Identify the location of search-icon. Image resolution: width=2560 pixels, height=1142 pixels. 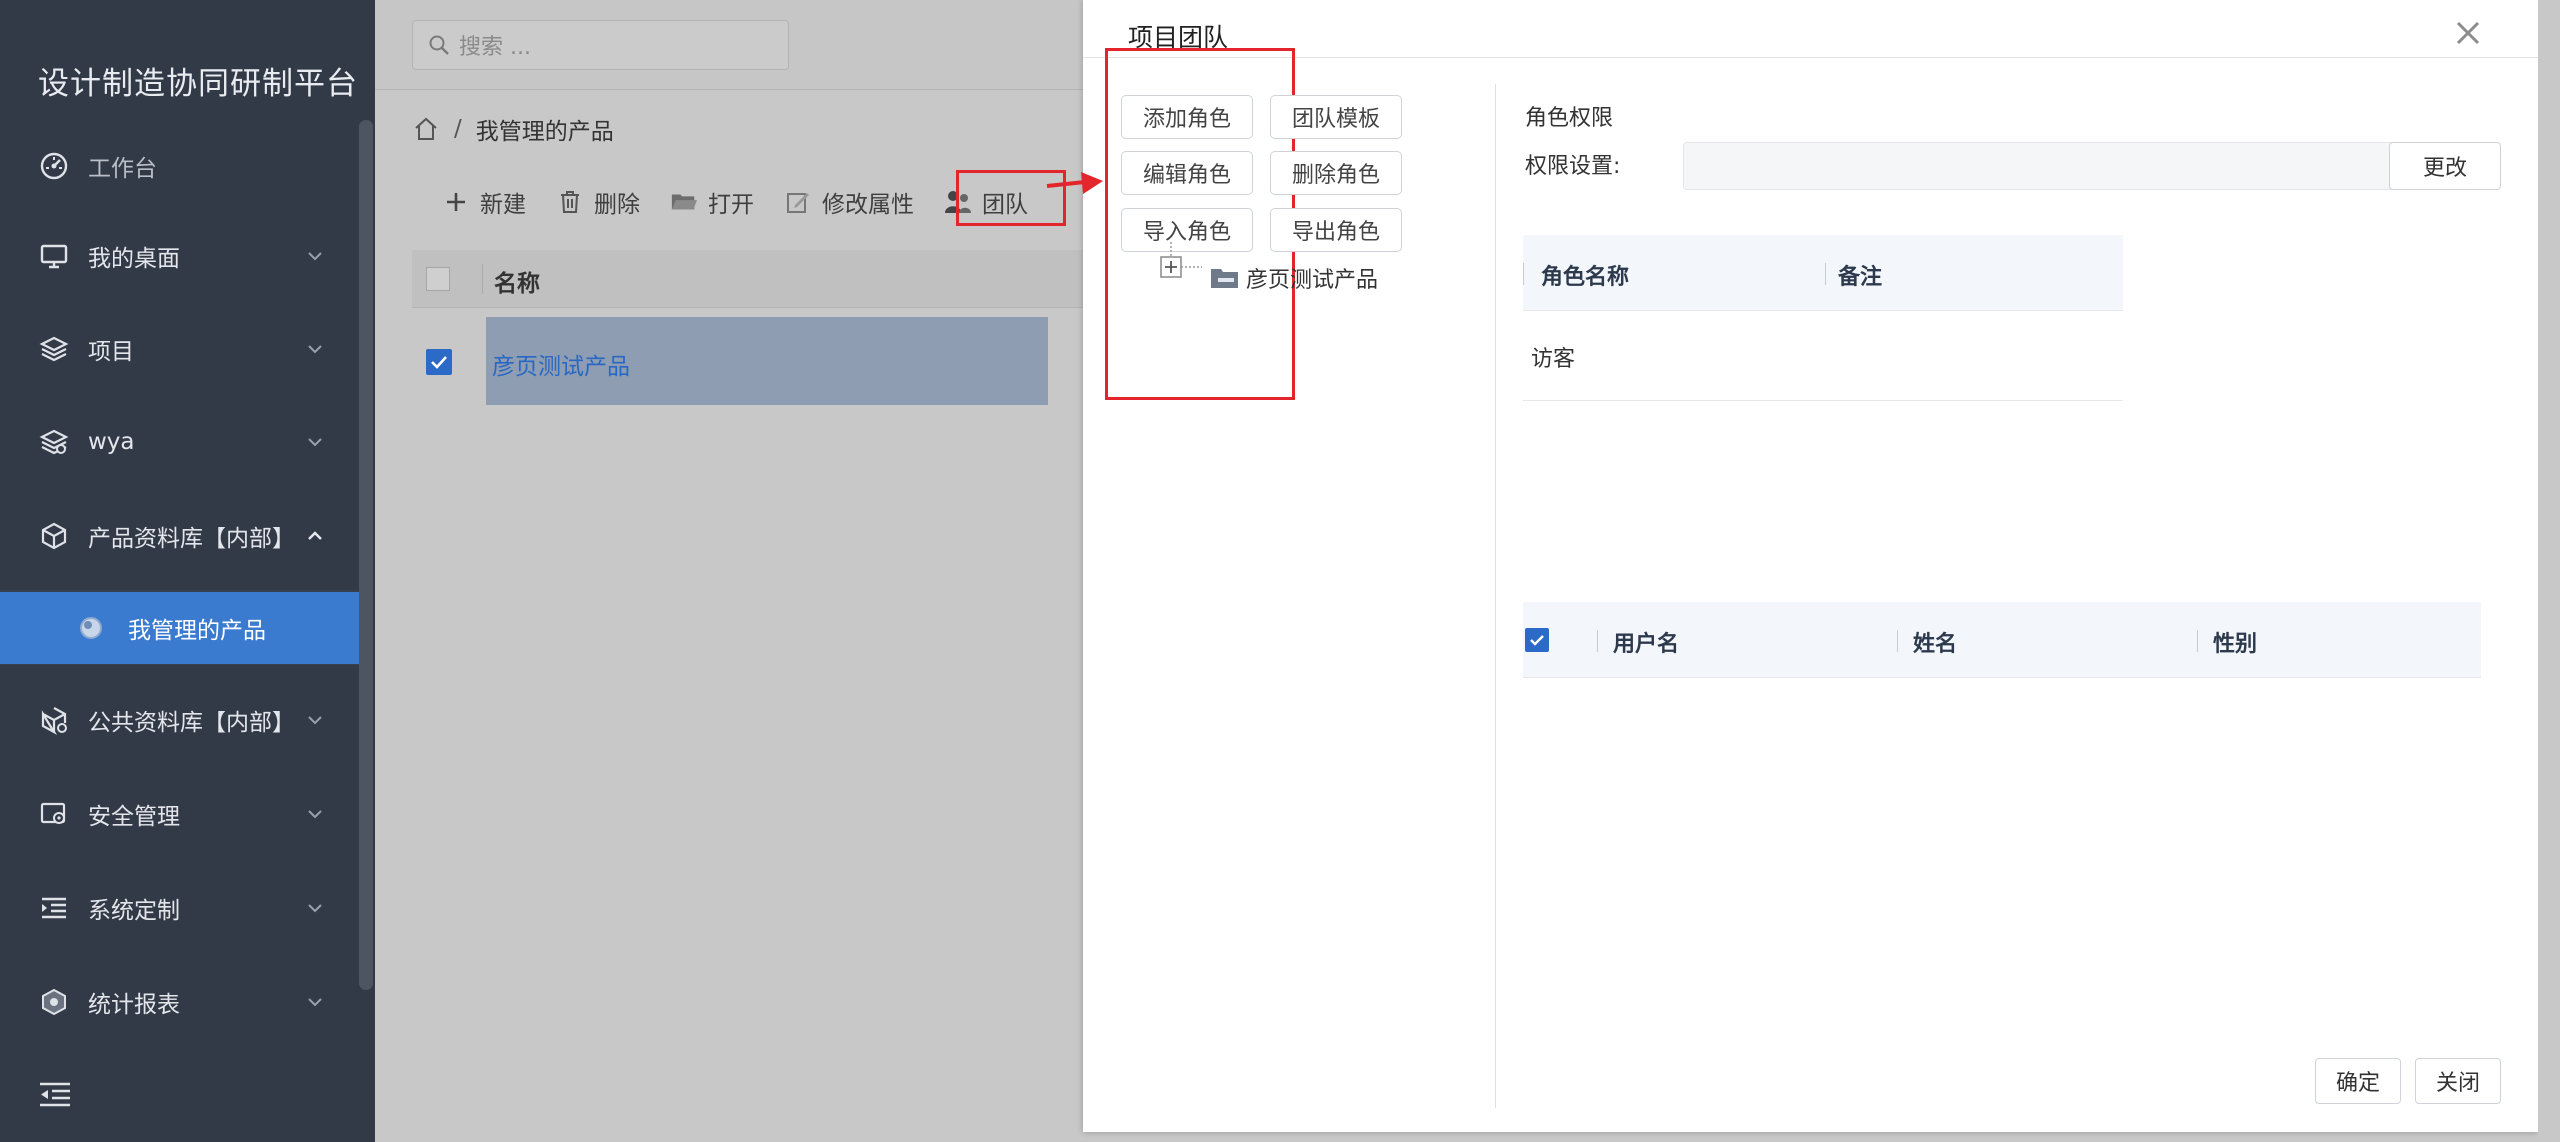
(439, 45).